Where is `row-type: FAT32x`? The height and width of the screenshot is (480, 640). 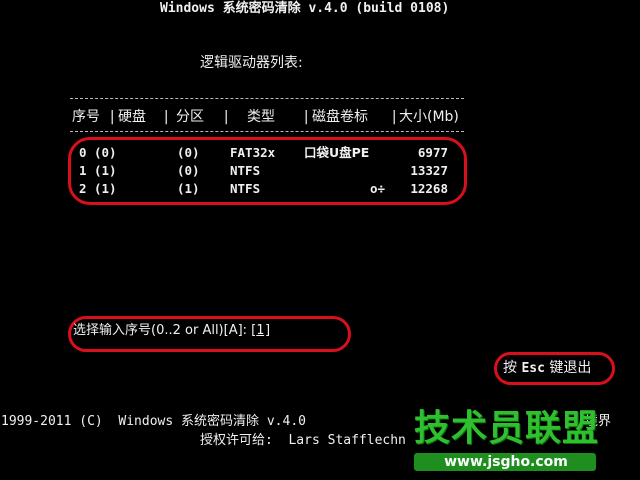 row-type: FAT32x is located at coordinates (253, 152).